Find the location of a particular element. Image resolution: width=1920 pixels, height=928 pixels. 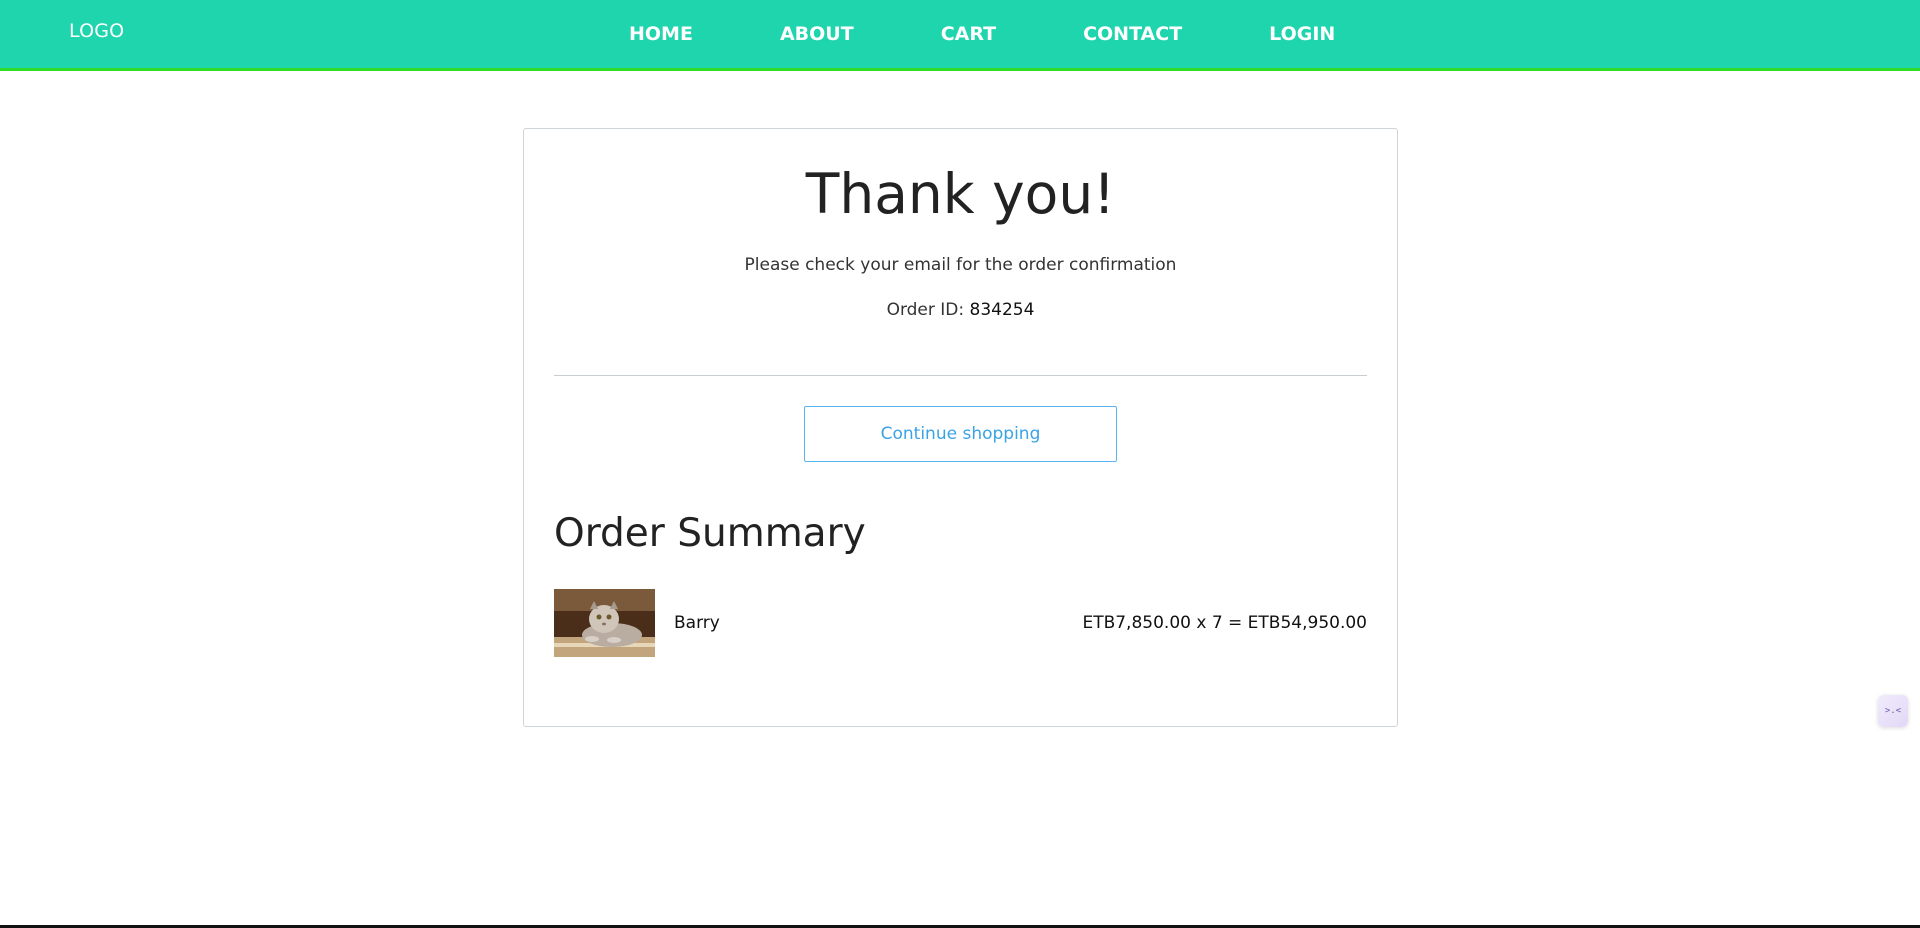

divider is located at coordinates (960, 375).